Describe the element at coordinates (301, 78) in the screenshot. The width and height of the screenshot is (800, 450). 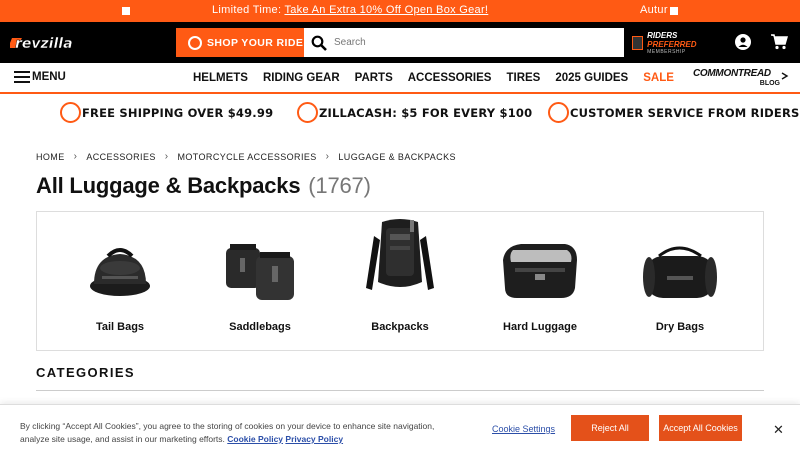
I see `nav-riding-gear: RIDING GEAR` at that location.